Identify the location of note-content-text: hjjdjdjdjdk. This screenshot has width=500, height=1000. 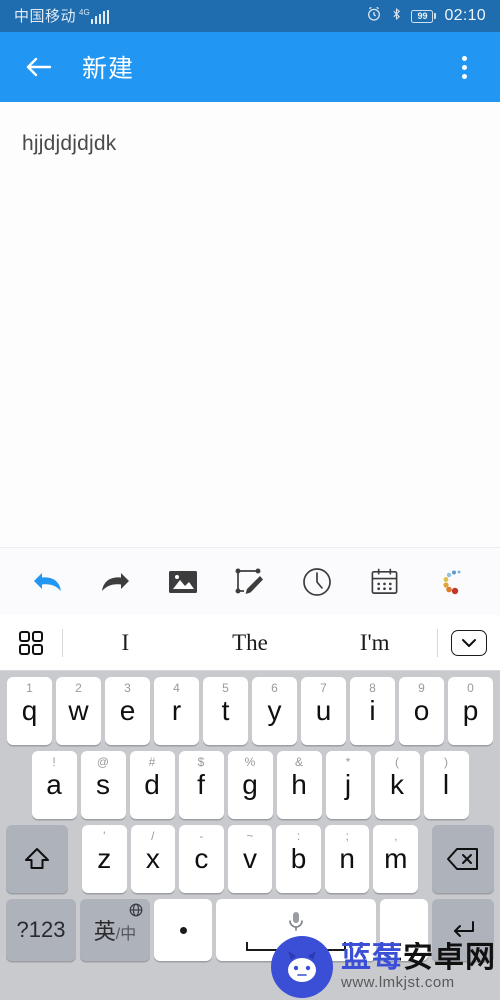
(250, 144).